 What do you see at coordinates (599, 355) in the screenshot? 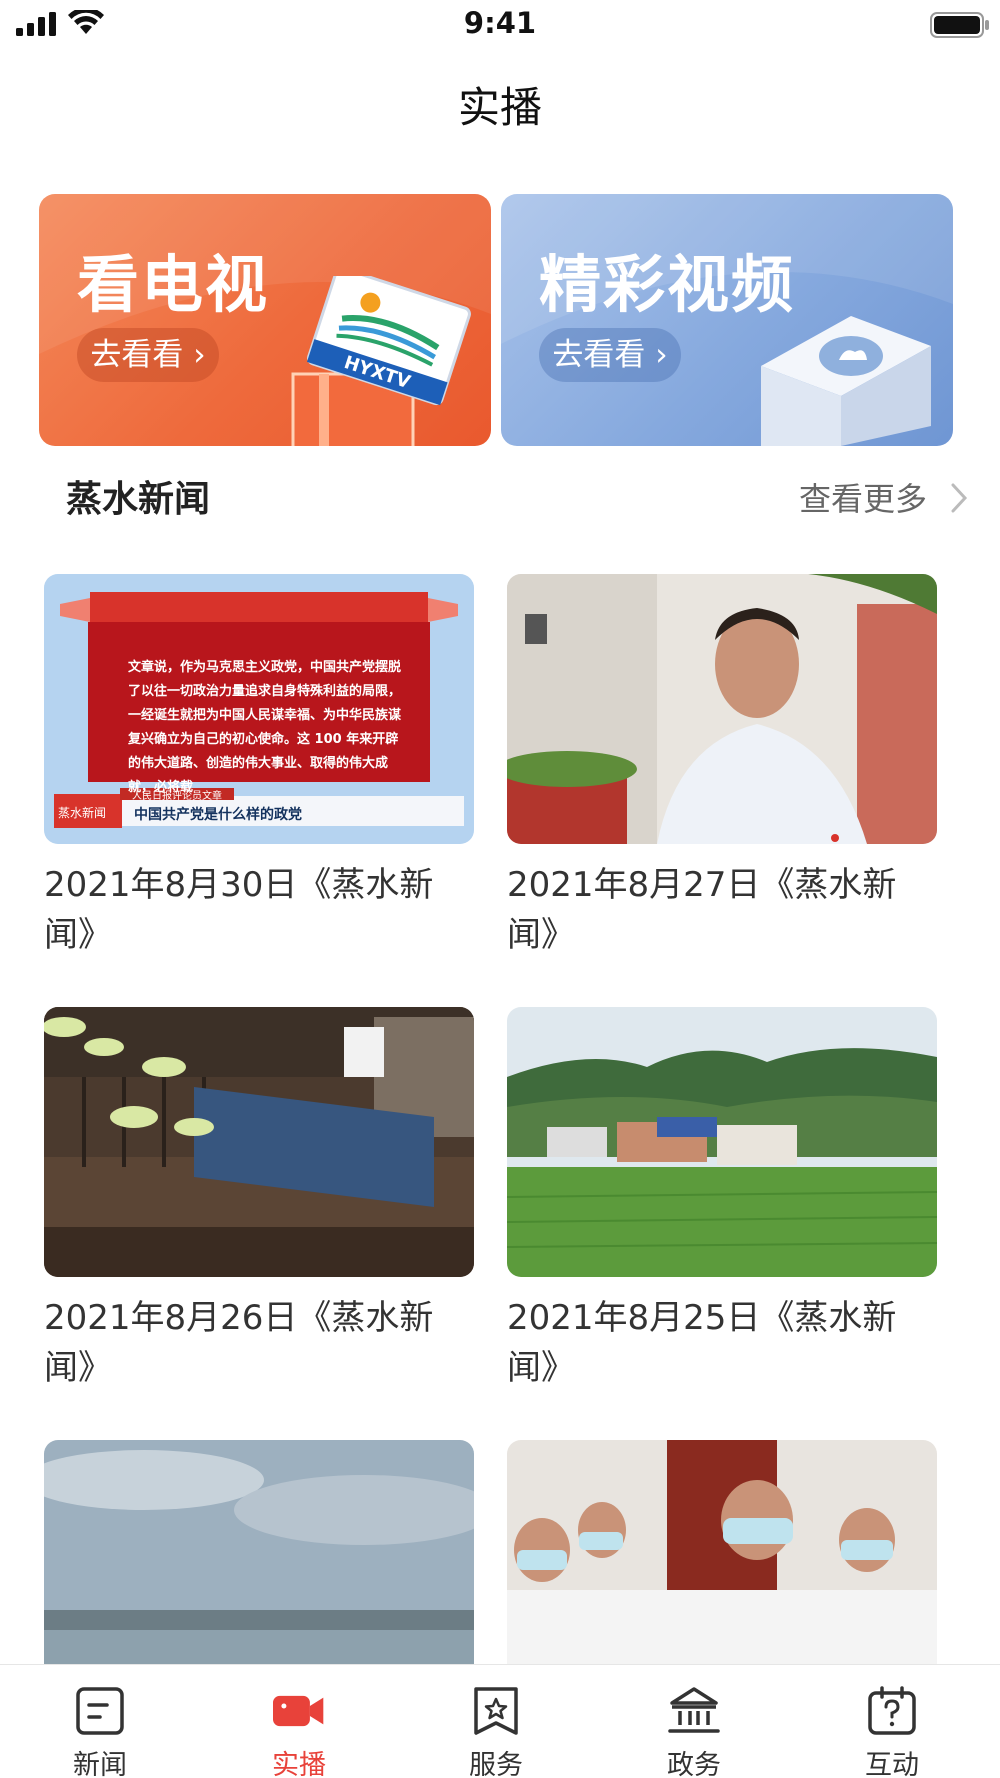
I see `featured-video-go-label: 去看看` at bounding box center [599, 355].